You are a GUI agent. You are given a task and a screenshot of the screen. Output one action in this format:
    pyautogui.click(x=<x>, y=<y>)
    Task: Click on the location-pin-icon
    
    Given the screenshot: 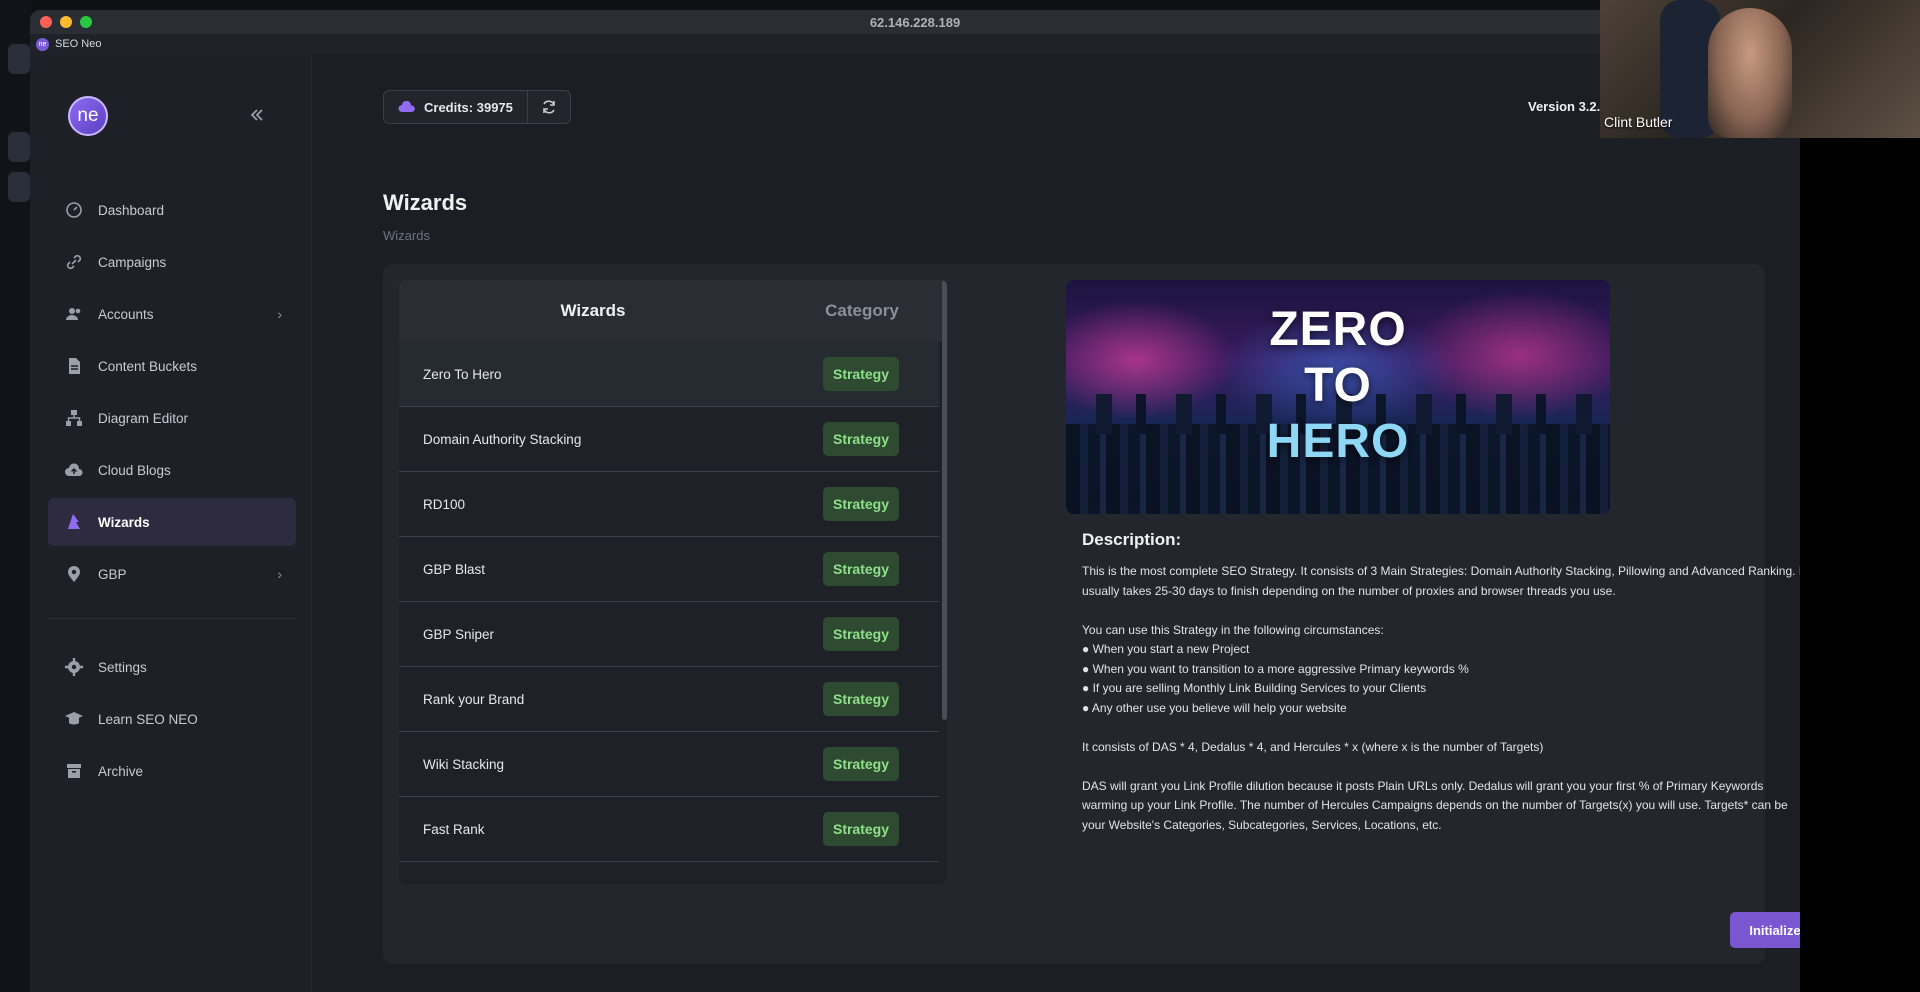 What is the action you would take?
    pyautogui.click(x=74, y=574)
    